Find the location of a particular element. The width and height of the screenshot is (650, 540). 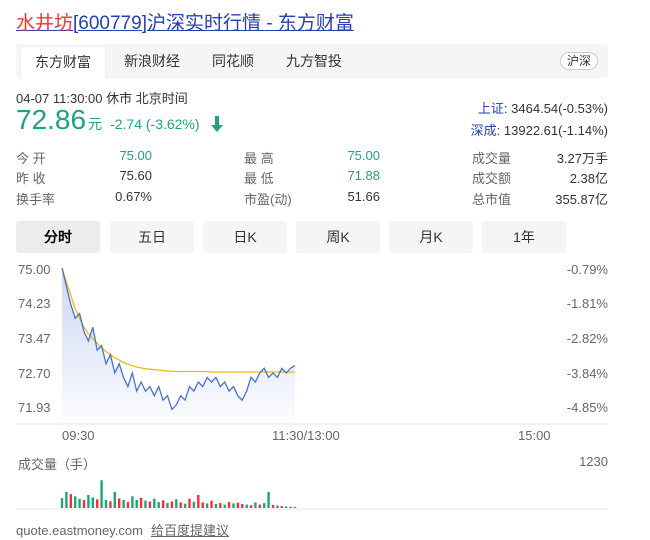

footer: quote.eastmoney.com 给百度提建议 is located at coordinates (122, 529).